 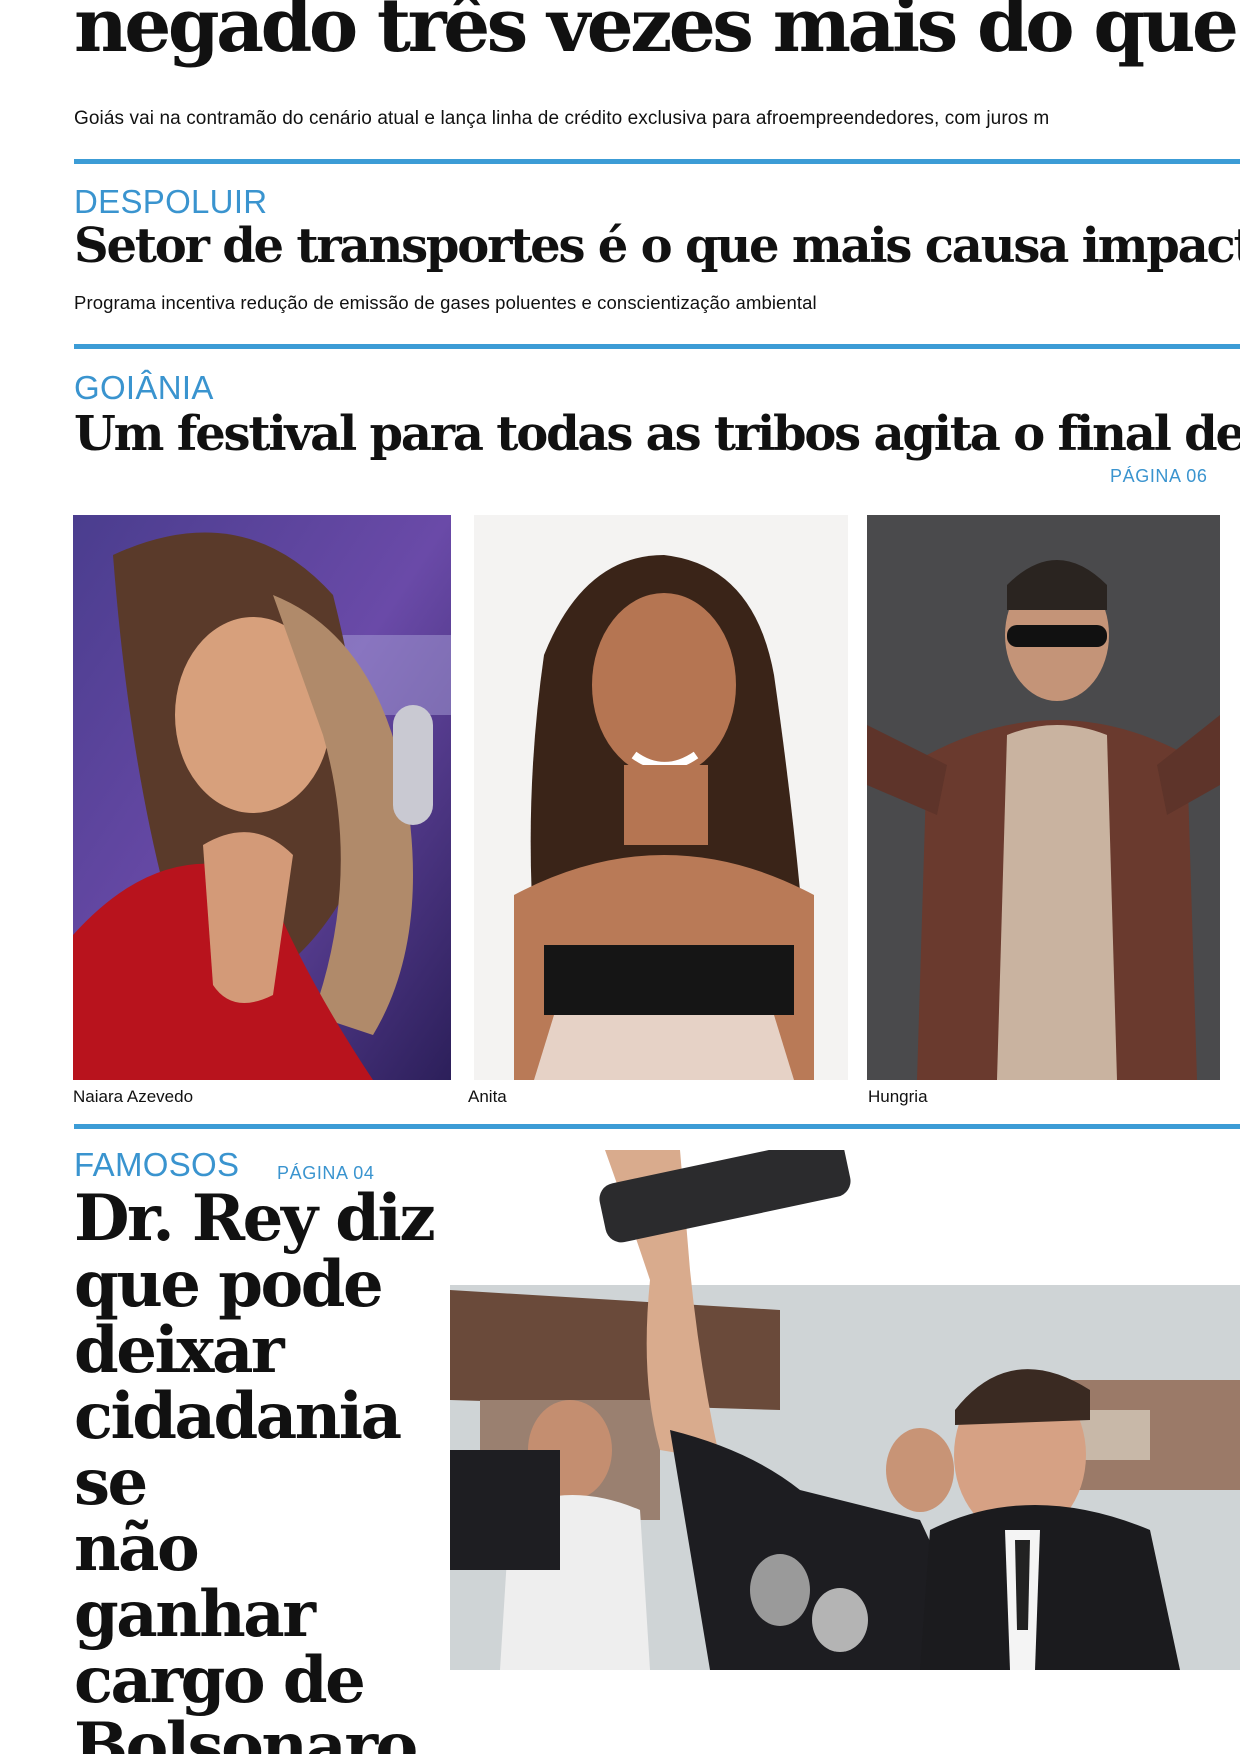 What do you see at coordinates (171, 201) in the screenshot?
I see `section-label-despoluir: DESPOLUIR` at bounding box center [171, 201].